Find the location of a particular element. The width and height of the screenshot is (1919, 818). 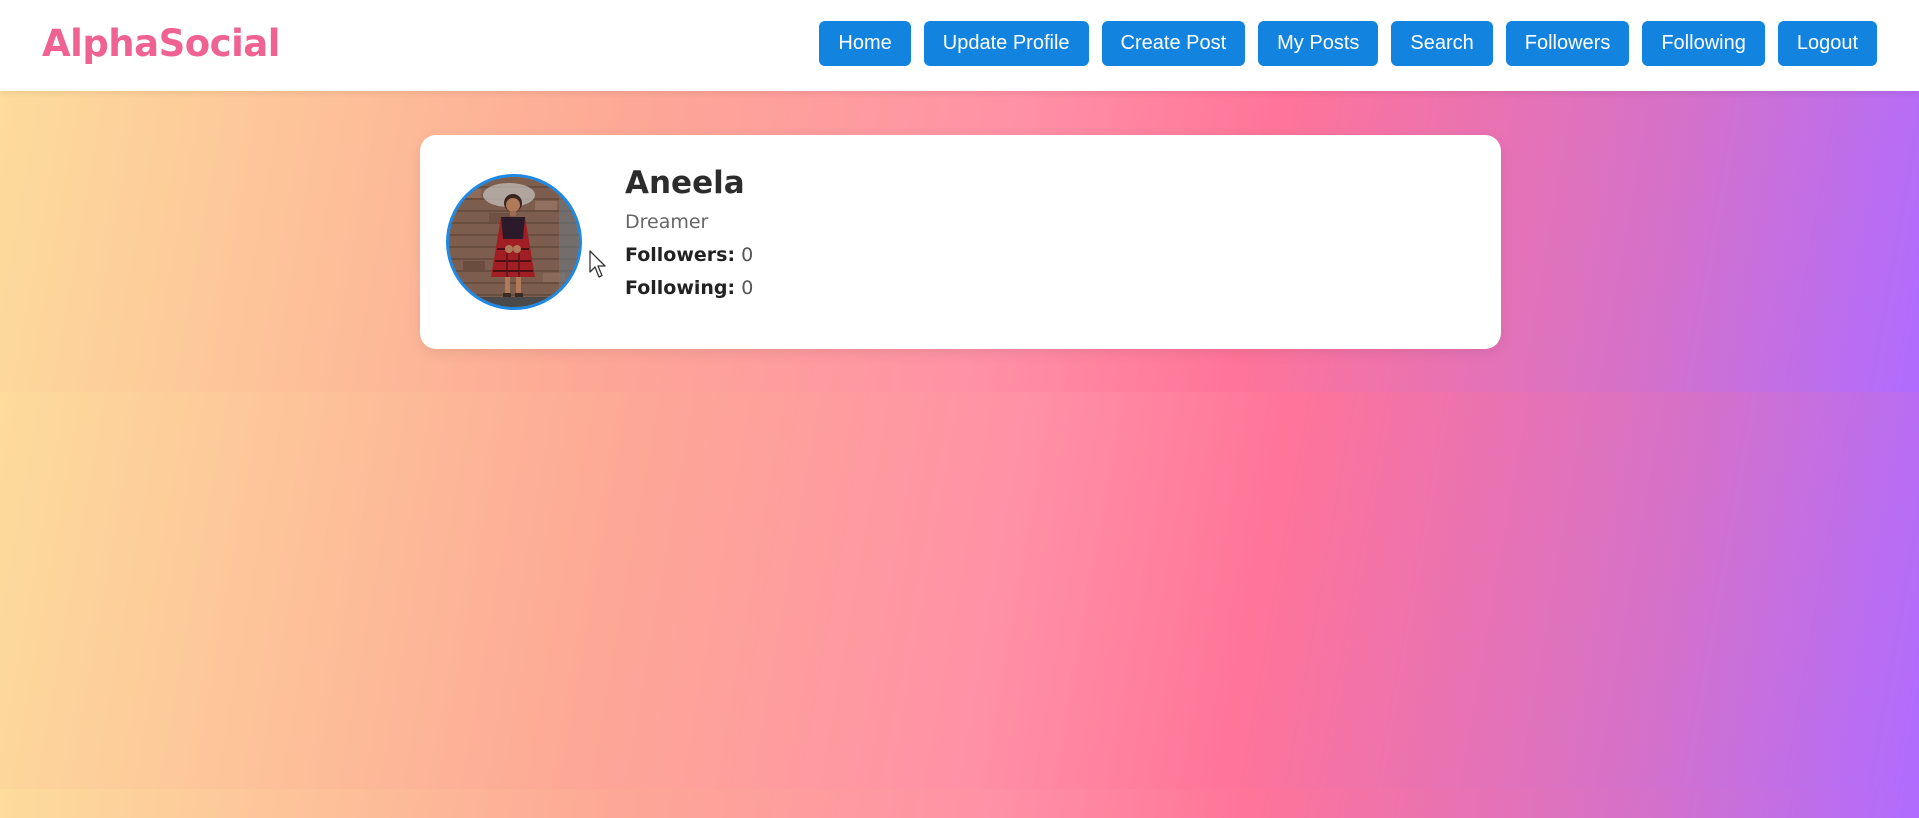

avatar-photo is located at coordinates (514, 242).